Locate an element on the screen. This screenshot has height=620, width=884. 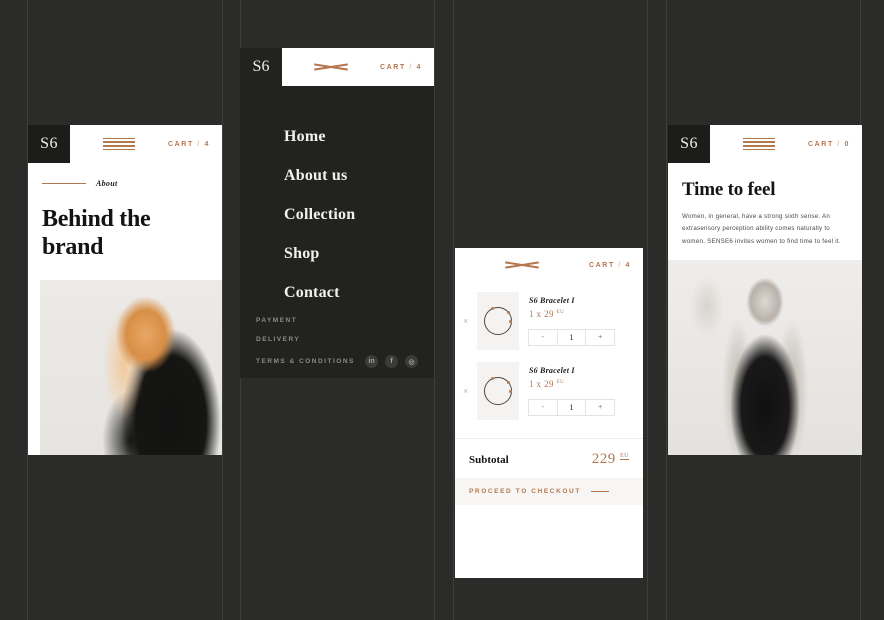
subtotal-currency: EU is located at coordinates (624, 456).